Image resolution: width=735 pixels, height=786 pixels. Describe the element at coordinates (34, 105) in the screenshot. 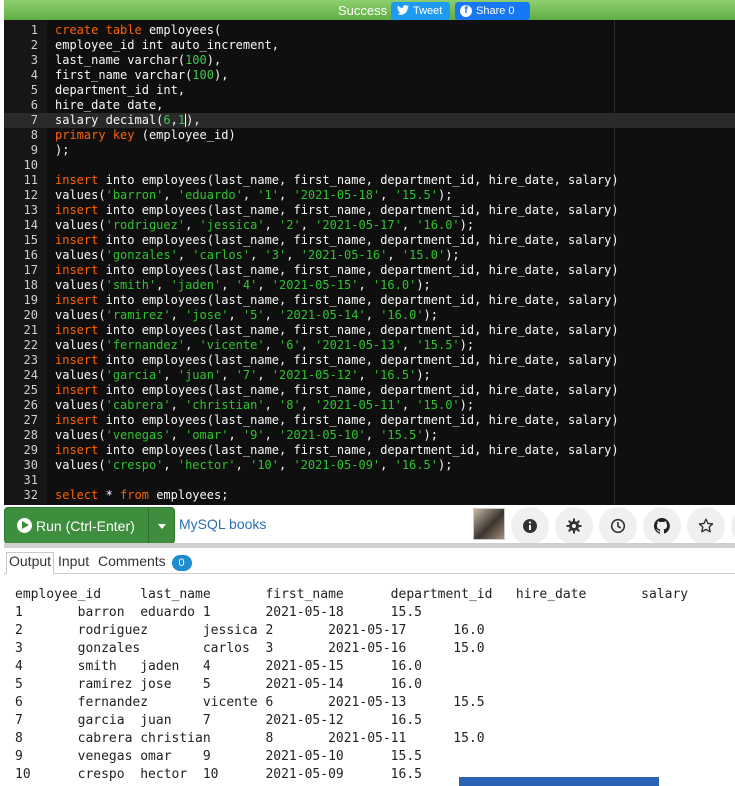

I see `line-number: 6` at that location.